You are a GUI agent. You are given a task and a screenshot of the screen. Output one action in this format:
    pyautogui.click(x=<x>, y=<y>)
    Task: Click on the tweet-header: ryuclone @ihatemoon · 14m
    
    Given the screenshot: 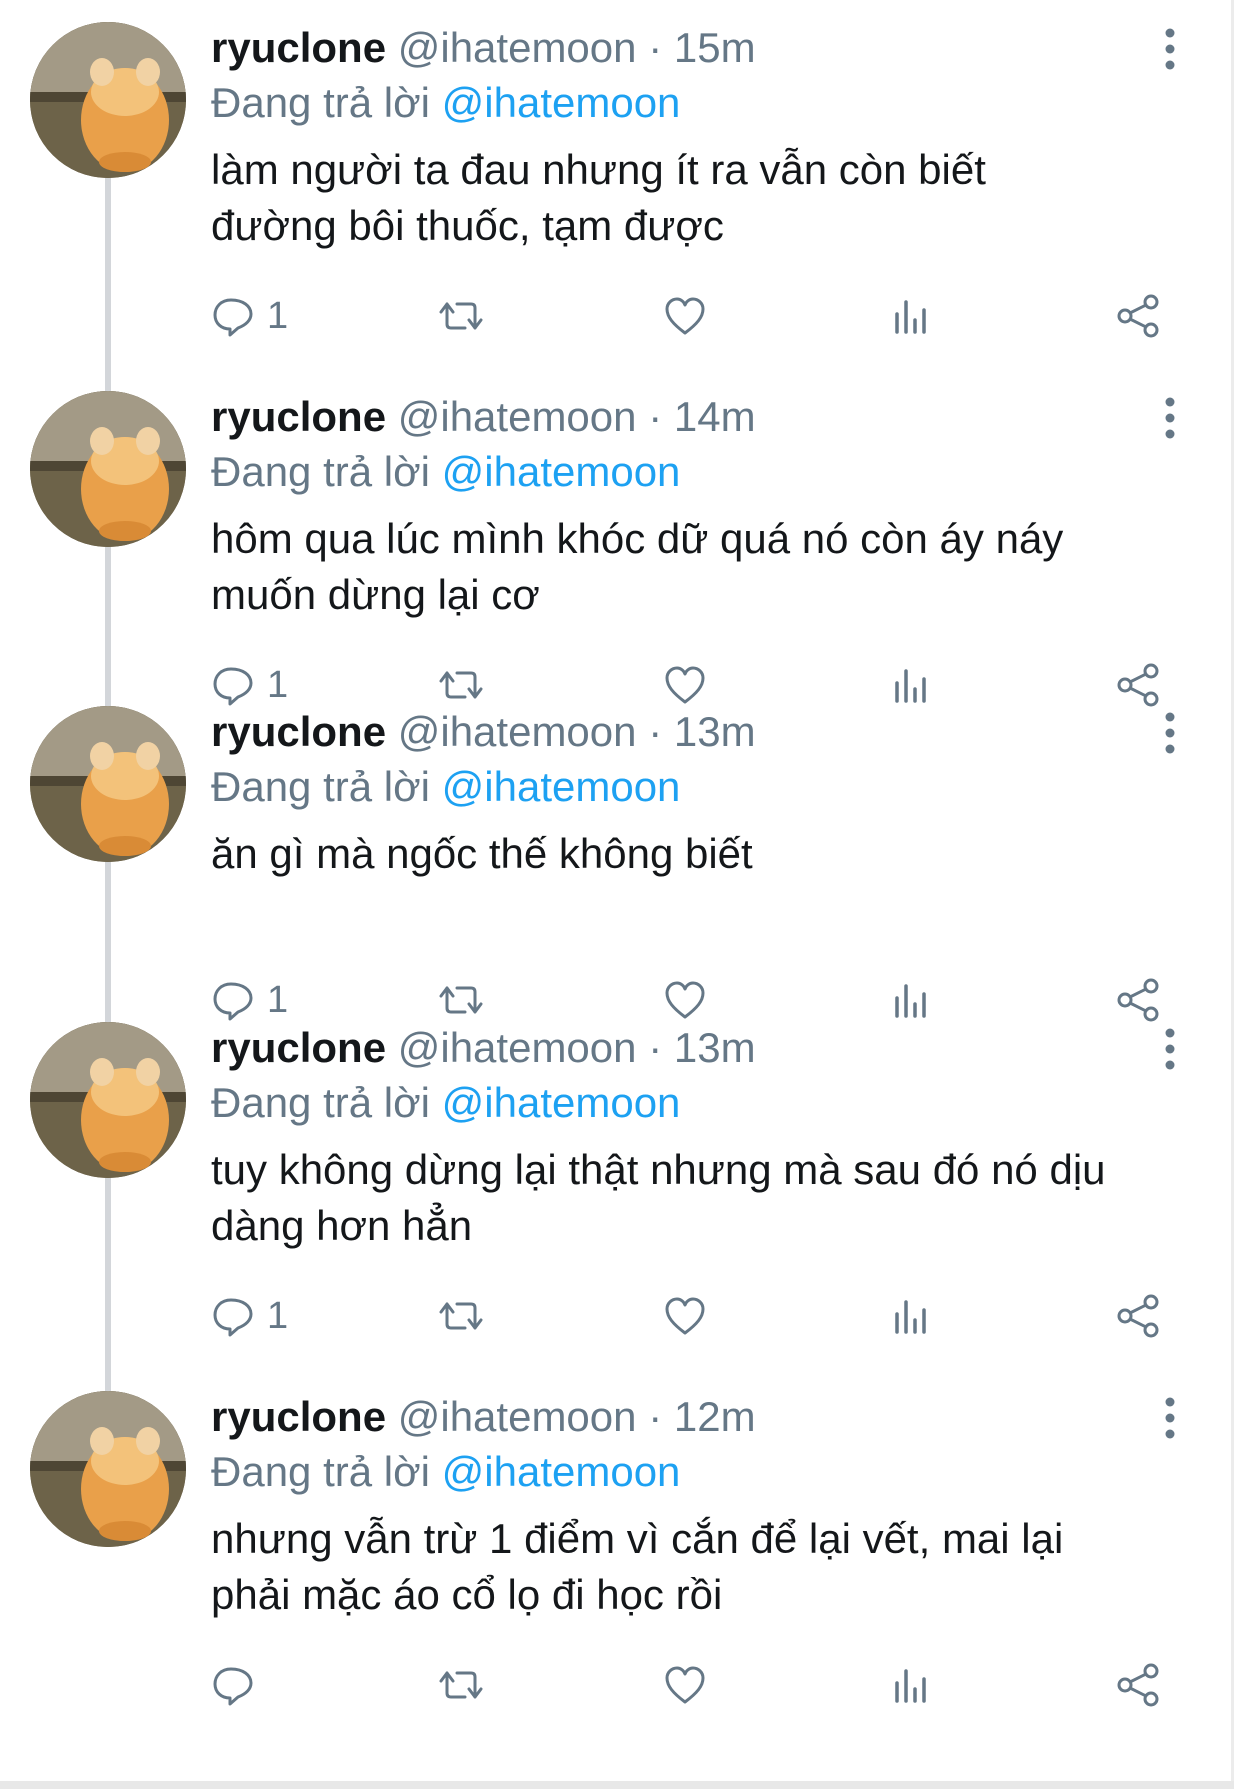 What is the action you would take?
    pyautogui.click(x=483, y=417)
    